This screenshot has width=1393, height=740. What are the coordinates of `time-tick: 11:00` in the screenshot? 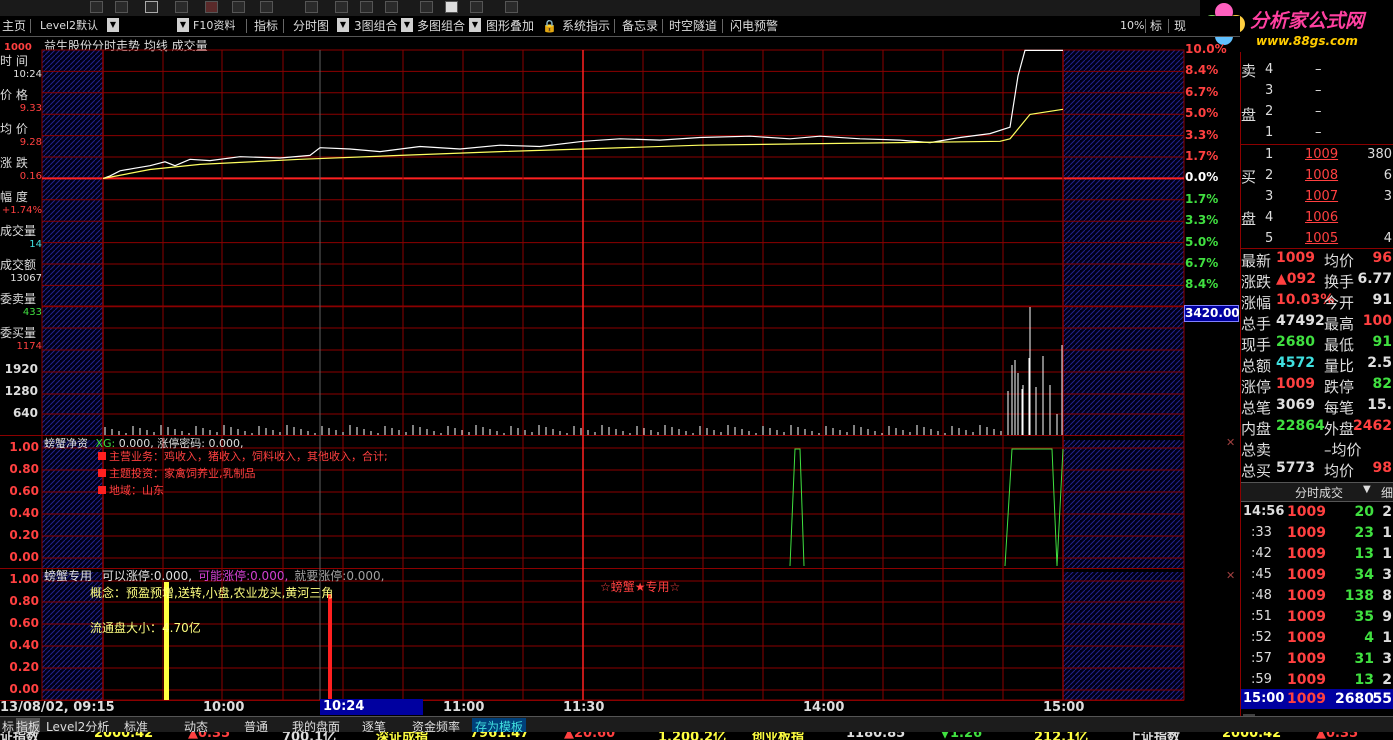 It's located at (464, 707).